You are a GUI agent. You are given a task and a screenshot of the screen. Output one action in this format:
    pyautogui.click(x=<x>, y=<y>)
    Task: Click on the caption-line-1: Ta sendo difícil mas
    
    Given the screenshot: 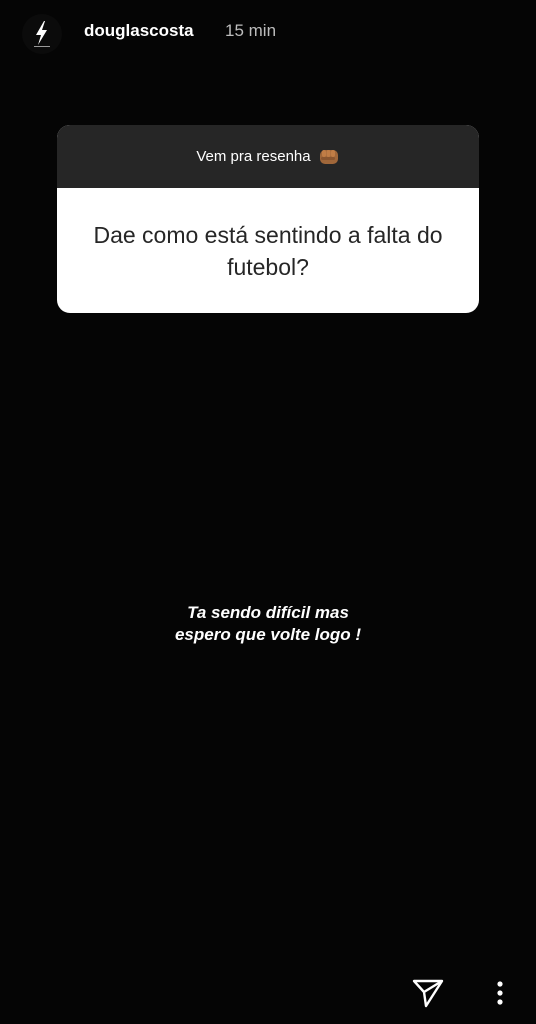 What is the action you would take?
    pyautogui.click(x=268, y=612)
    